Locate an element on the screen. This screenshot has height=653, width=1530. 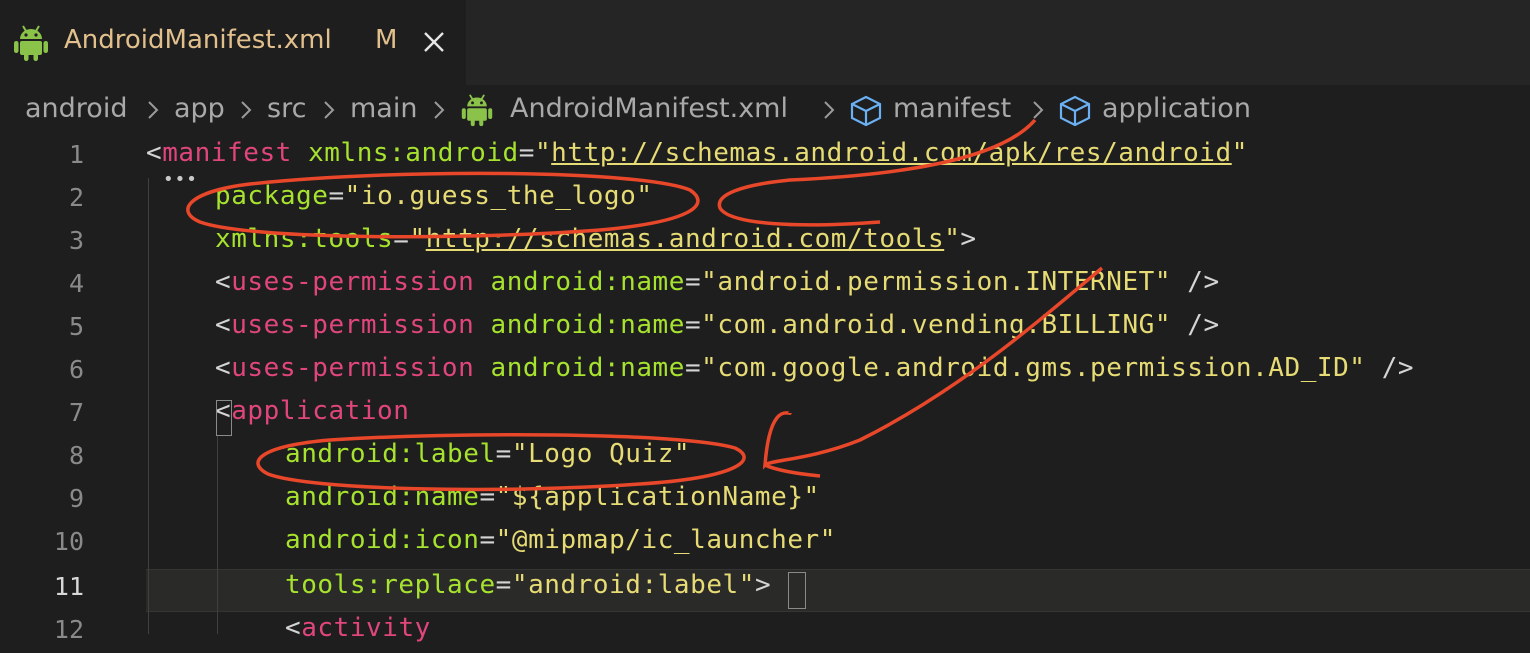
token-str: "Logo Quiz" is located at coordinates (601, 454).